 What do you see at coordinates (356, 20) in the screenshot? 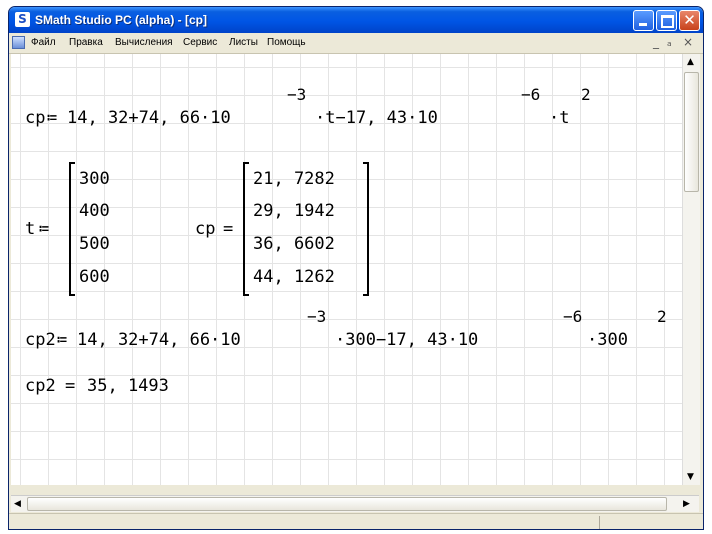
I see `title-bar: S SMath Studio PC (alpha) - [cp] ✕` at bounding box center [356, 20].